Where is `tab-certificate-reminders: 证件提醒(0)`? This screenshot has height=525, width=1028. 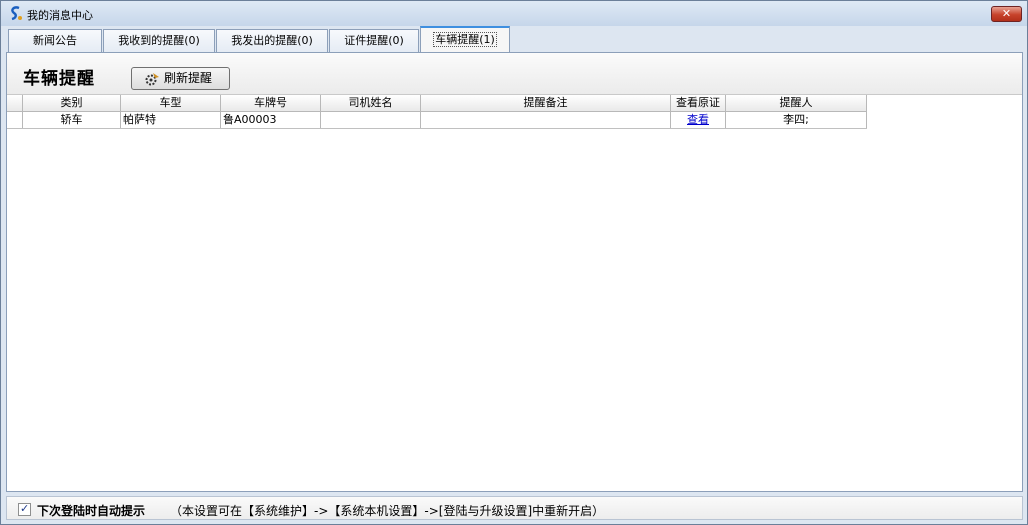
tab-certificate-reminders: 证件提醒(0) is located at coordinates (374, 41).